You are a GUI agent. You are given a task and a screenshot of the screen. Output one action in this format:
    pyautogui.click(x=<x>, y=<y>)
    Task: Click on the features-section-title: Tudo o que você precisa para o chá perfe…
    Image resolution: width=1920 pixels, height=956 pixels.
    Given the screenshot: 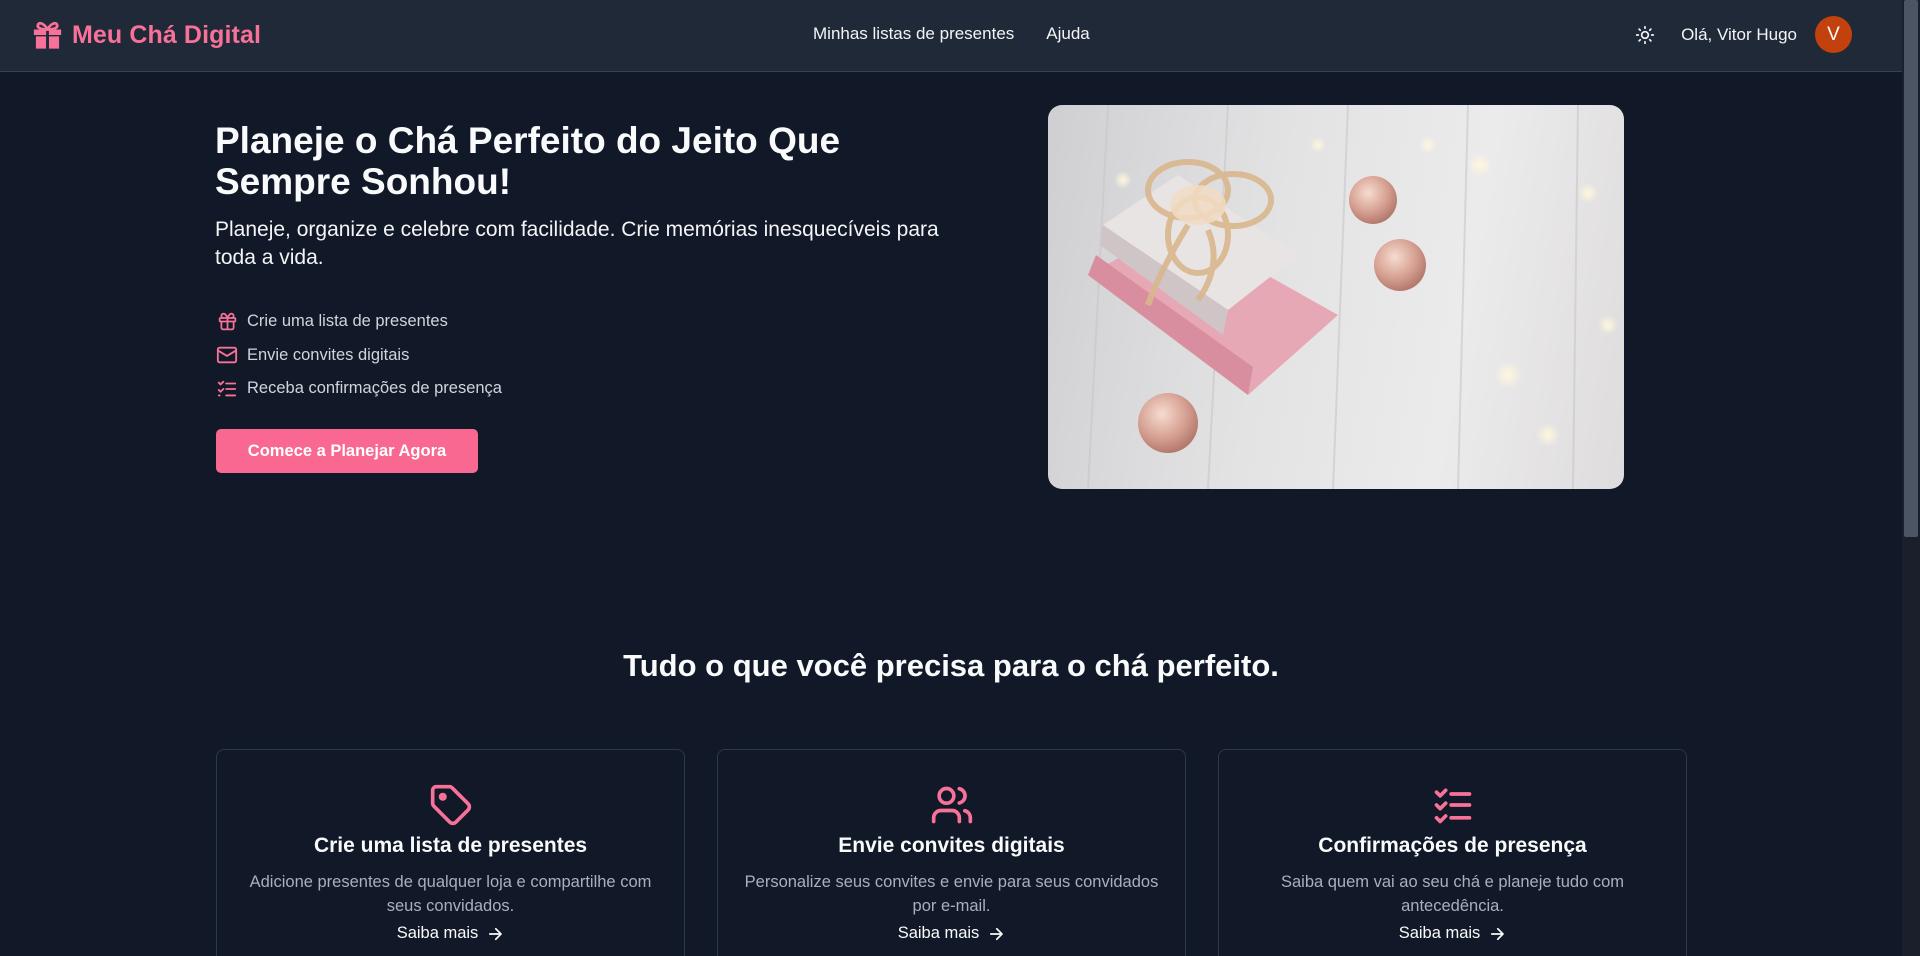 What is the action you would take?
    pyautogui.click(x=951, y=665)
    